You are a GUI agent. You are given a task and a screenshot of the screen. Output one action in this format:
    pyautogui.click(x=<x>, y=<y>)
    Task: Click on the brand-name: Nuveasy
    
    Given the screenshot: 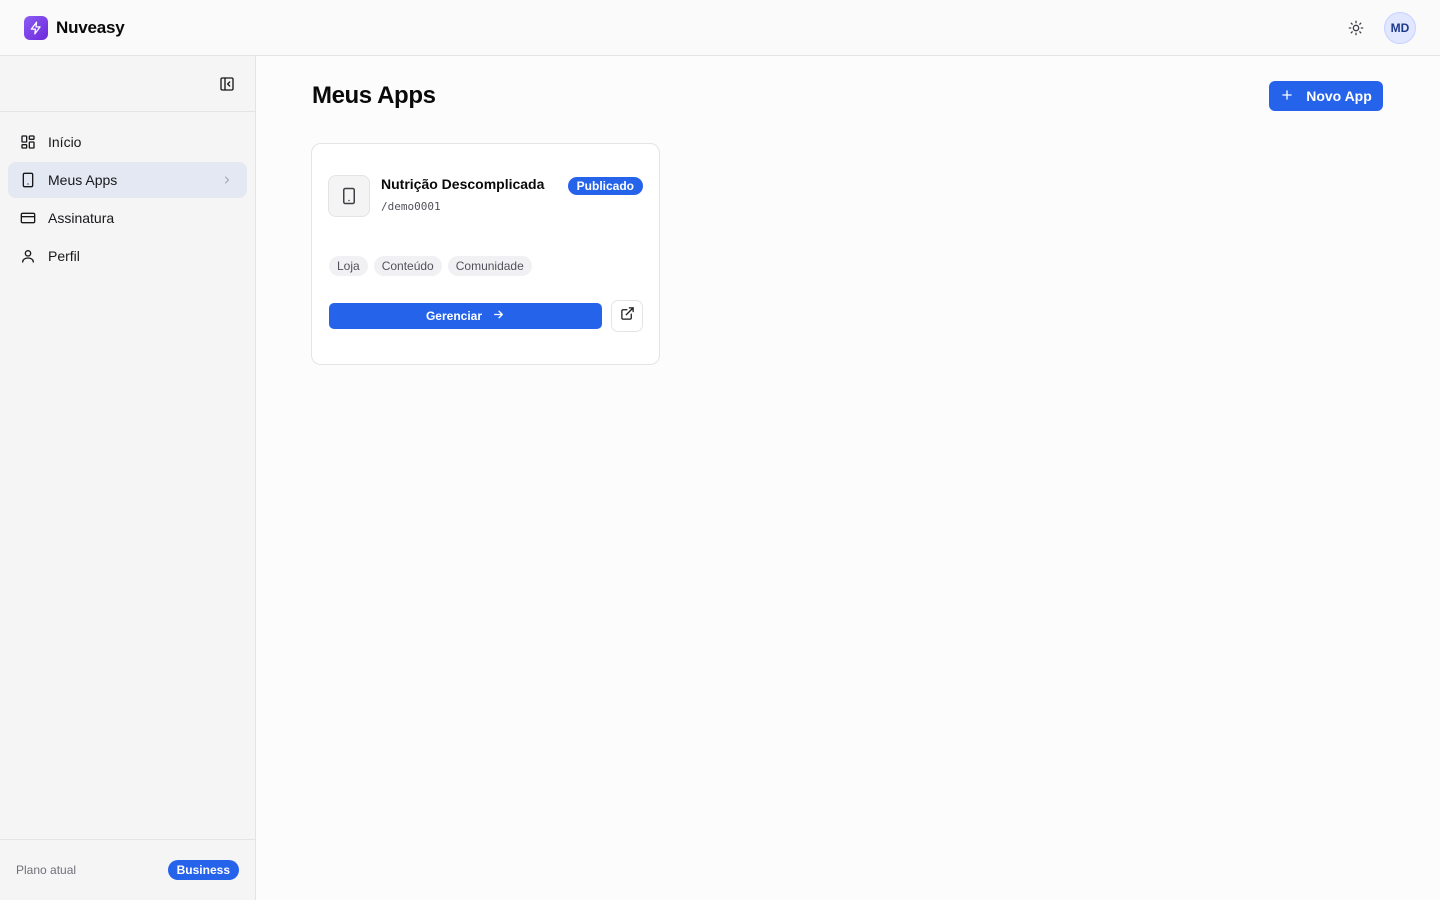 What is the action you would take?
    pyautogui.click(x=90, y=27)
    